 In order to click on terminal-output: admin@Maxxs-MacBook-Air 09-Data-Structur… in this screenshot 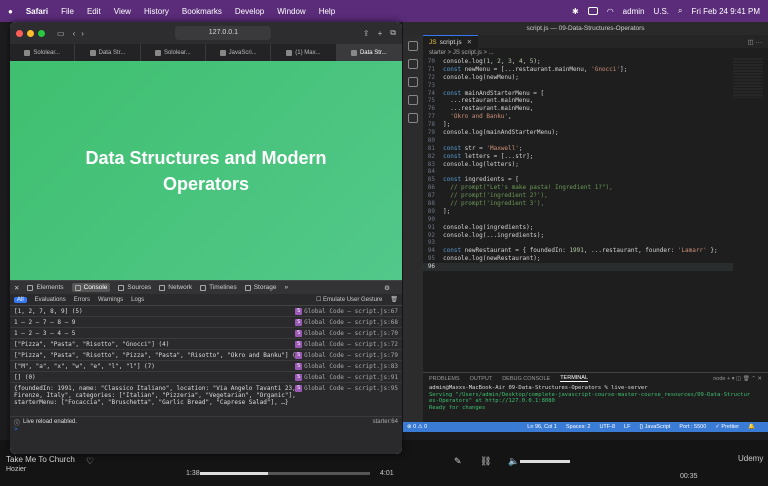, I will do `click(595, 398)`.